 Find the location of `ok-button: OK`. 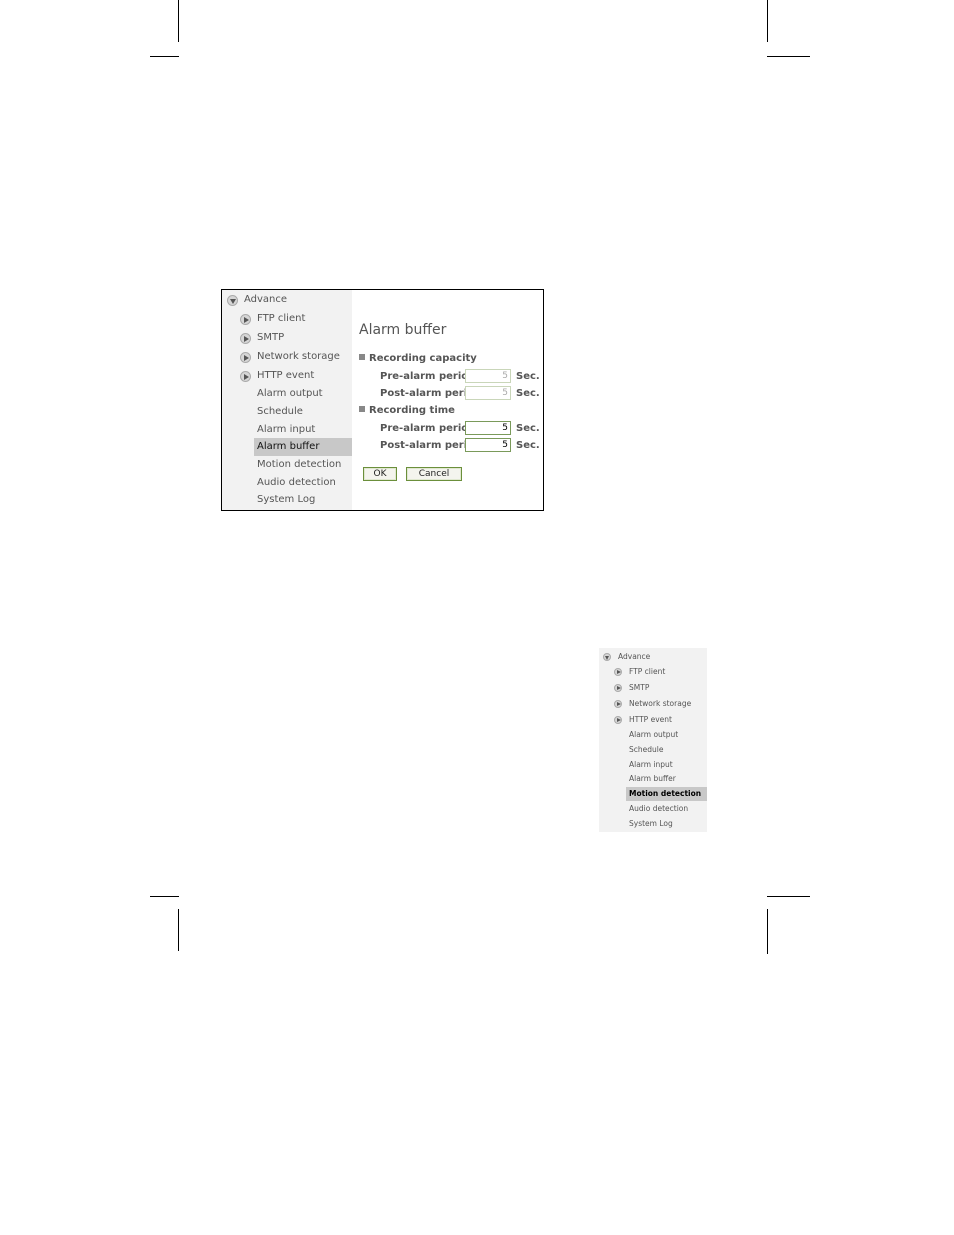

ok-button: OK is located at coordinates (380, 474).